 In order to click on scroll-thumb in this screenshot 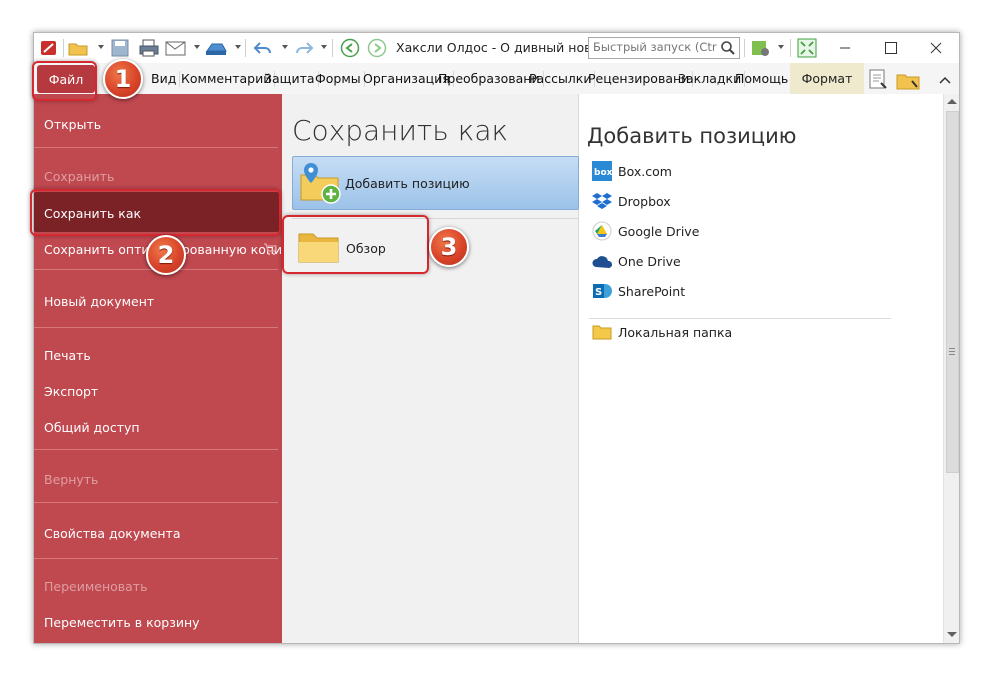, I will do `click(952, 292)`.